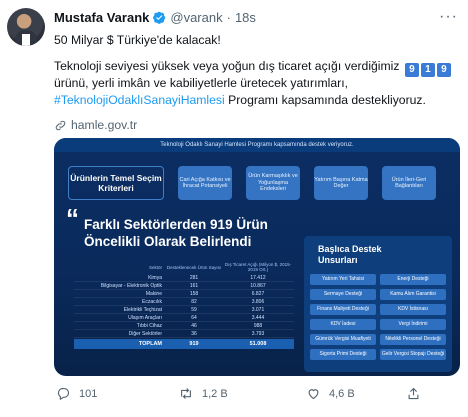 This screenshot has height=417, width=468. What do you see at coordinates (155, 267) in the screenshot?
I see `table-header-cell: Sektör` at bounding box center [155, 267].